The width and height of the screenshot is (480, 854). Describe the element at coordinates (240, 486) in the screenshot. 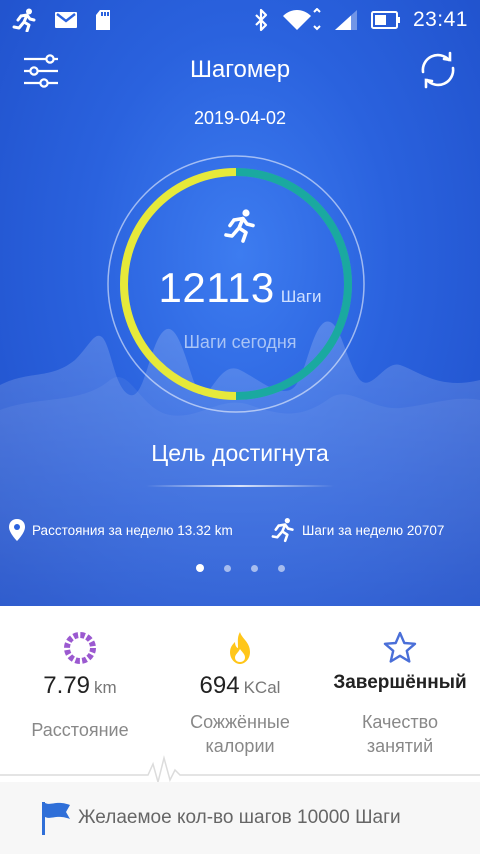

I see `goal-underline` at that location.